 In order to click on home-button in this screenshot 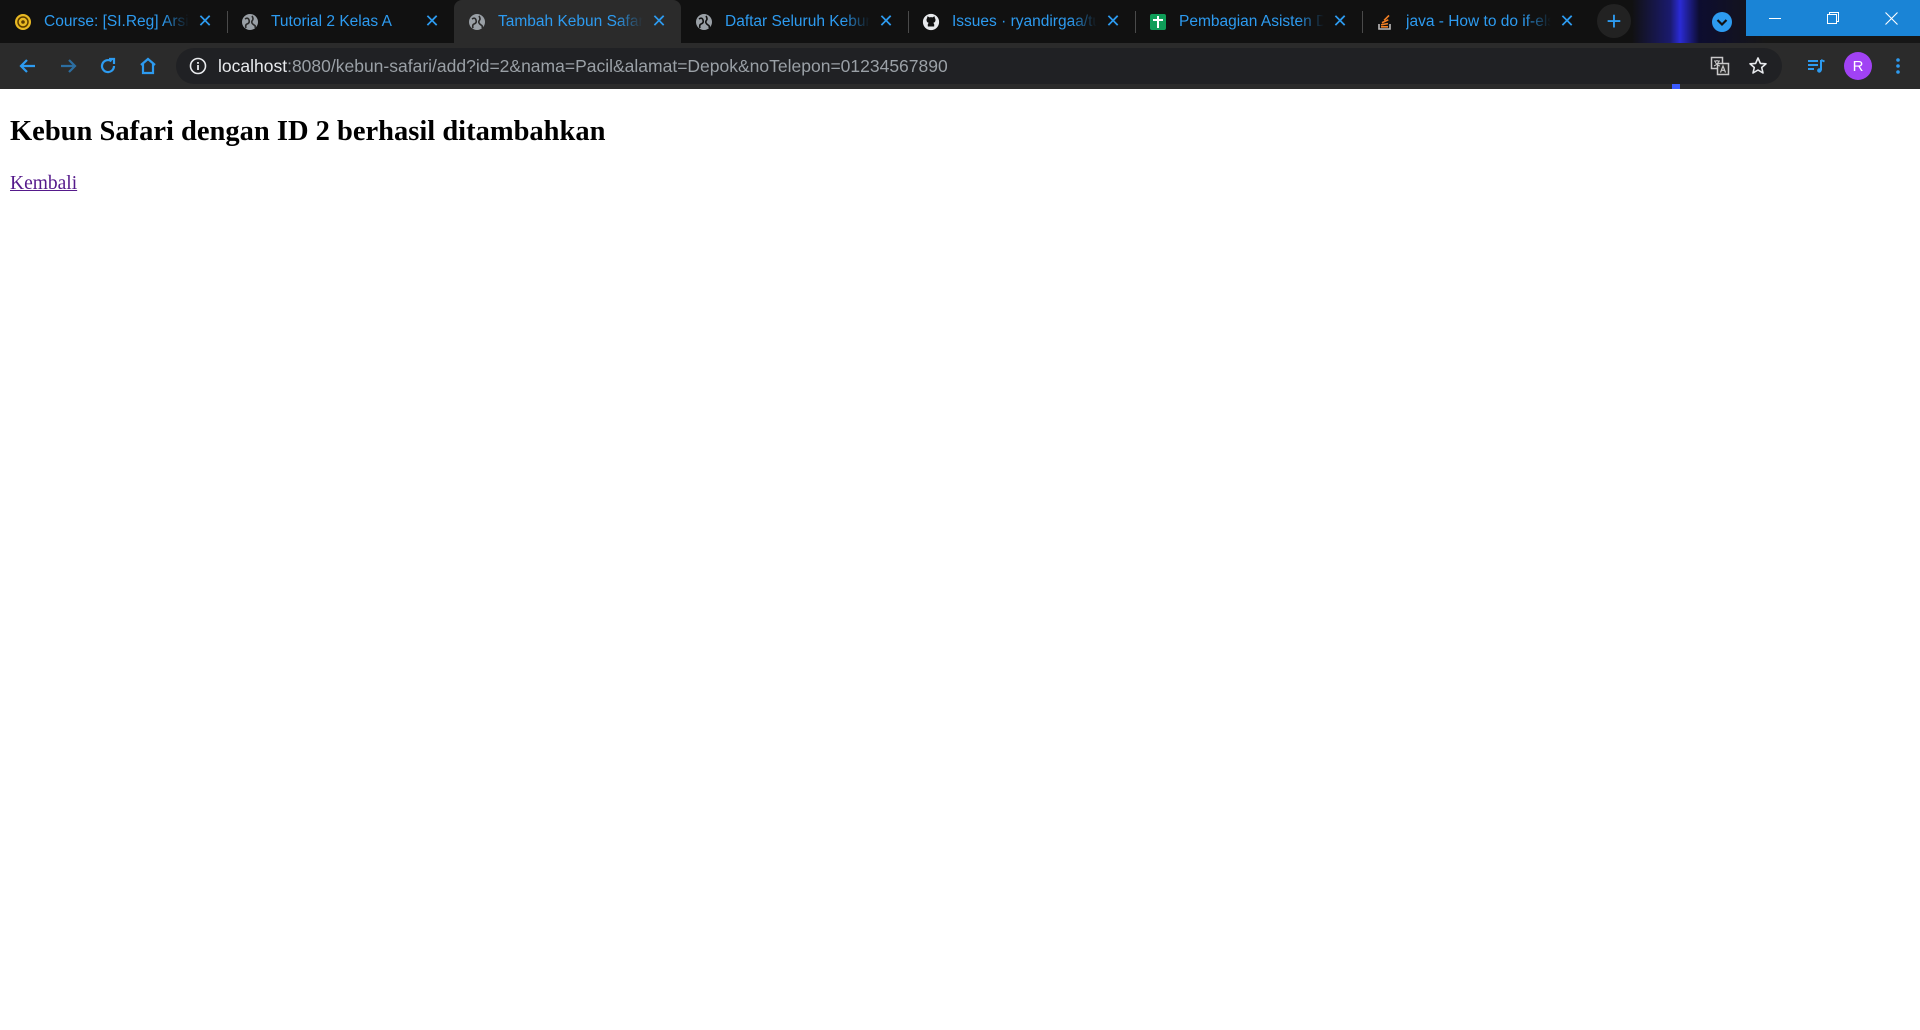, I will do `click(148, 66)`.